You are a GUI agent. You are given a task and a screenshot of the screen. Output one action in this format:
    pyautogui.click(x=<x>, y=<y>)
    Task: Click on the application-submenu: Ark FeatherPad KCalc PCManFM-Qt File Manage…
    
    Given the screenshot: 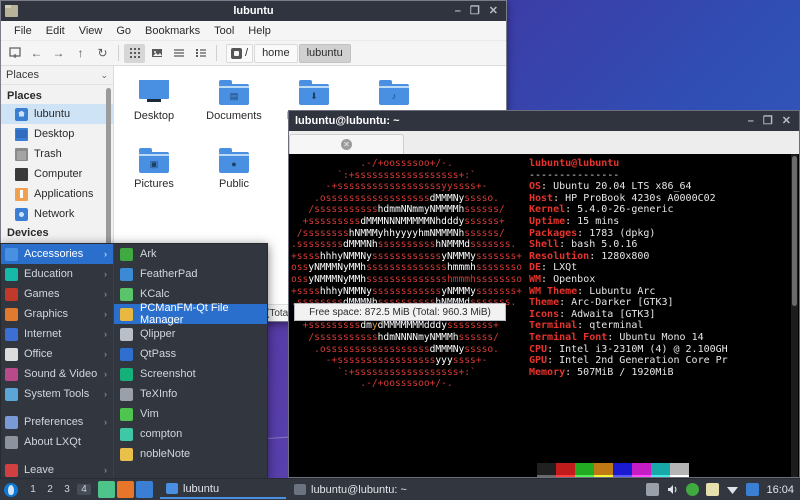 What is the action you would take?
    pyautogui.click(x=190, y=361)
    